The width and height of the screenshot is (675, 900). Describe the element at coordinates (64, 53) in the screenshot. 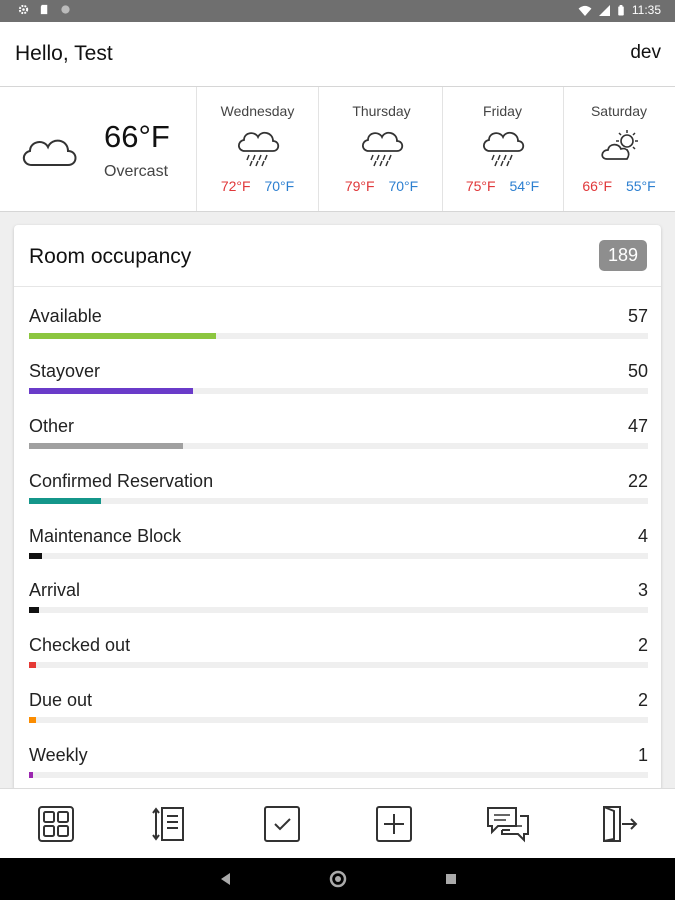

I see `greeting: Hello, Test` at that location.